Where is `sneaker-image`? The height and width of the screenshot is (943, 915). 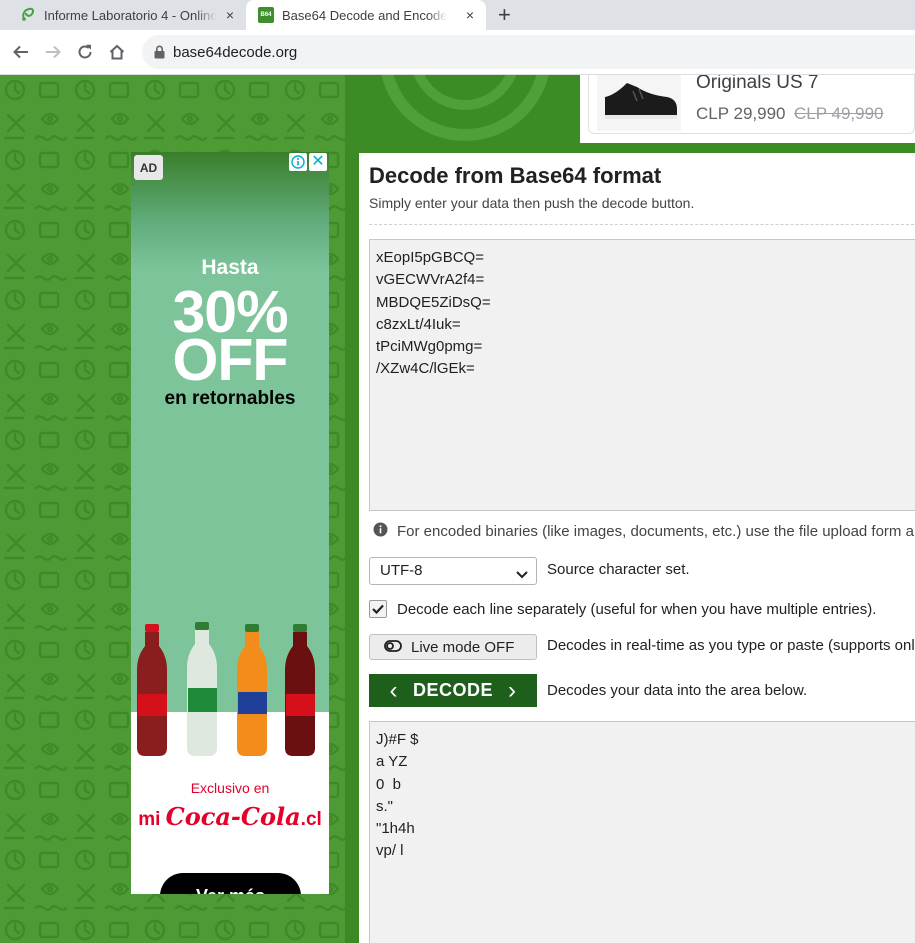 sneaker-image is located at coordinates (639, 105).